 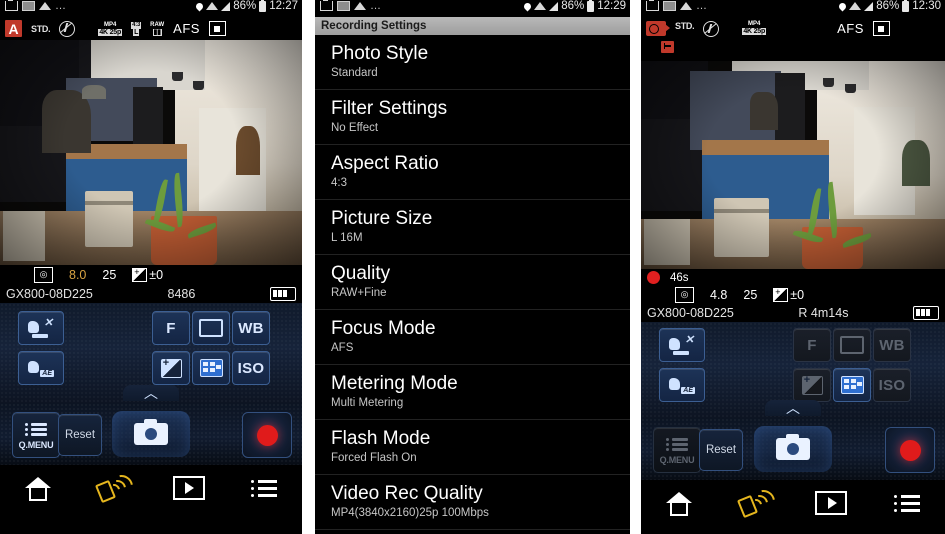 I want to click on card-write-icon, so click(x=667, y=47).